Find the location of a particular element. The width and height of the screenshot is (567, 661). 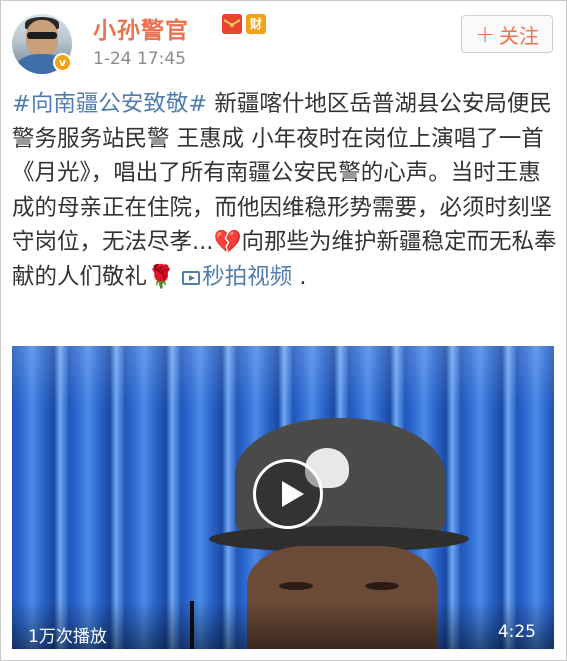

officer-eye-right is located at coordinates (382, 586).